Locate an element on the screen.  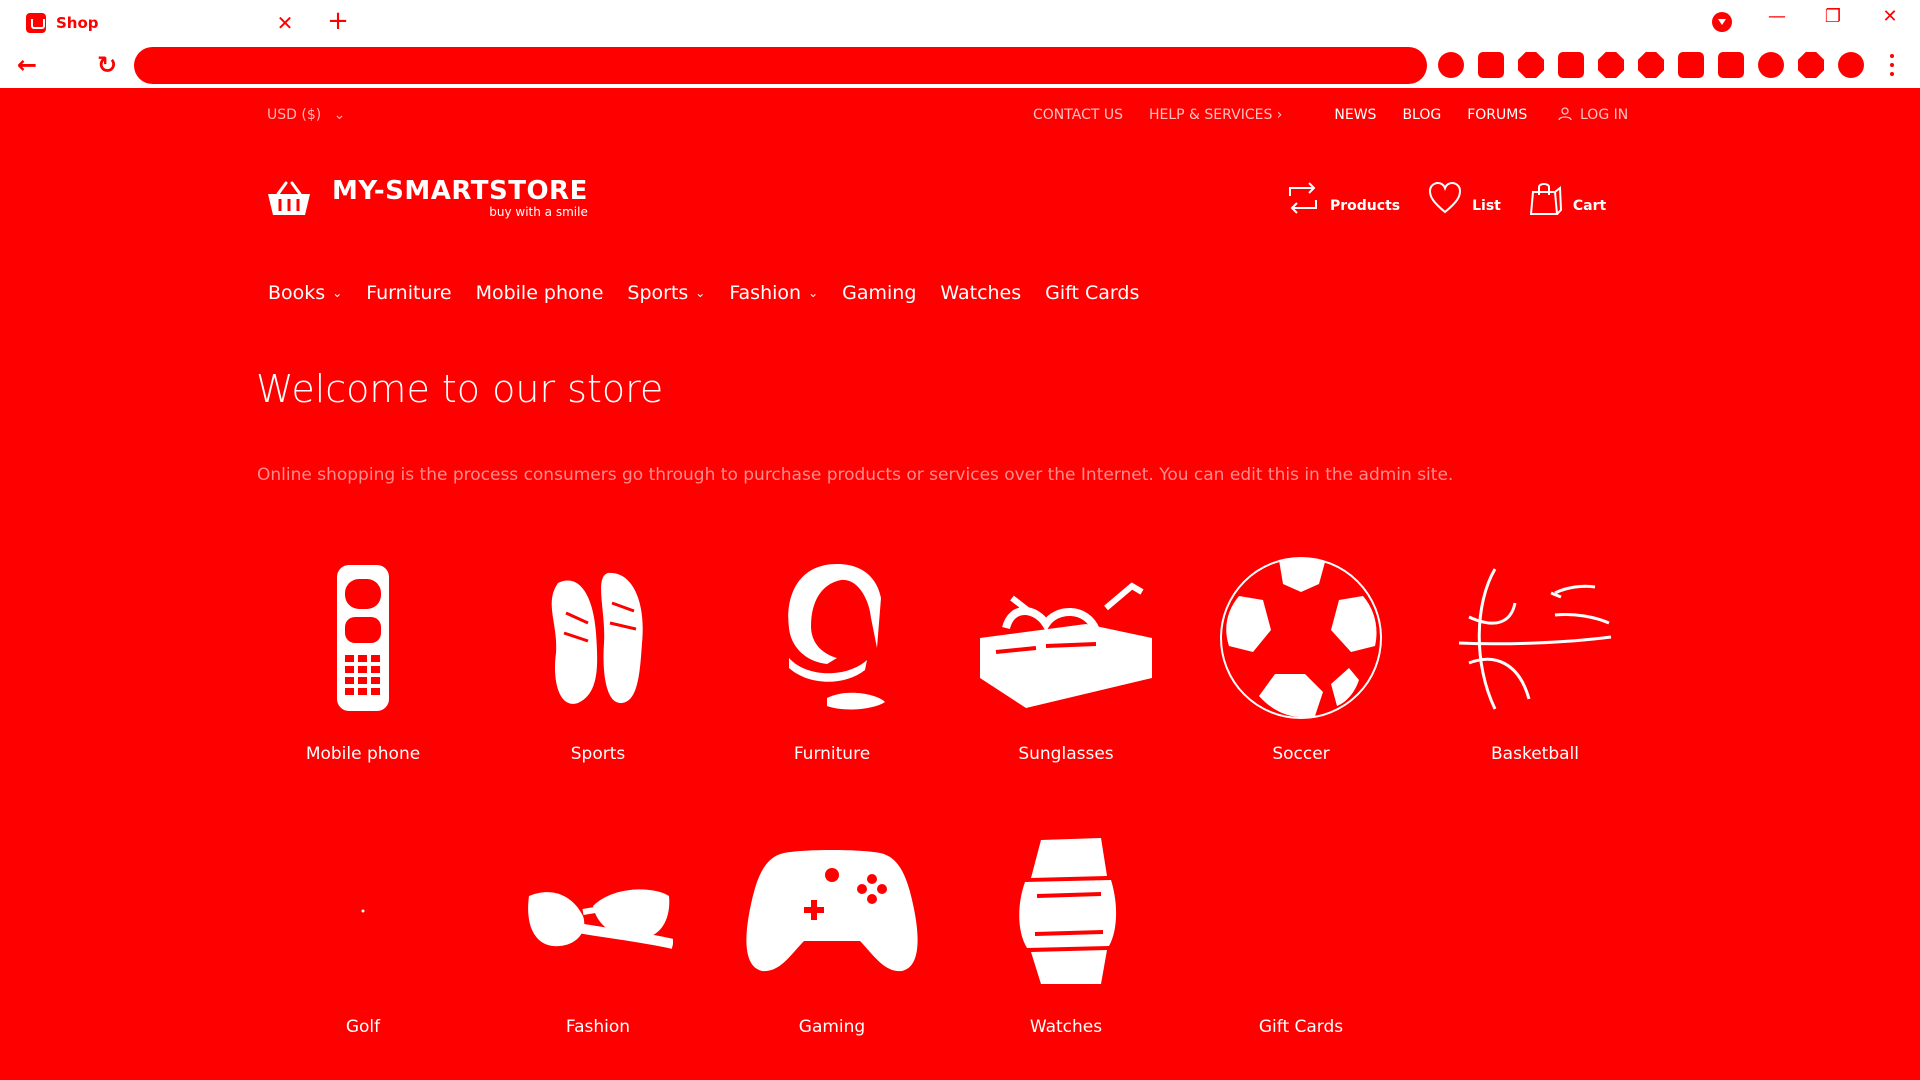
compare-icon is located at coordinates (1303, 198).